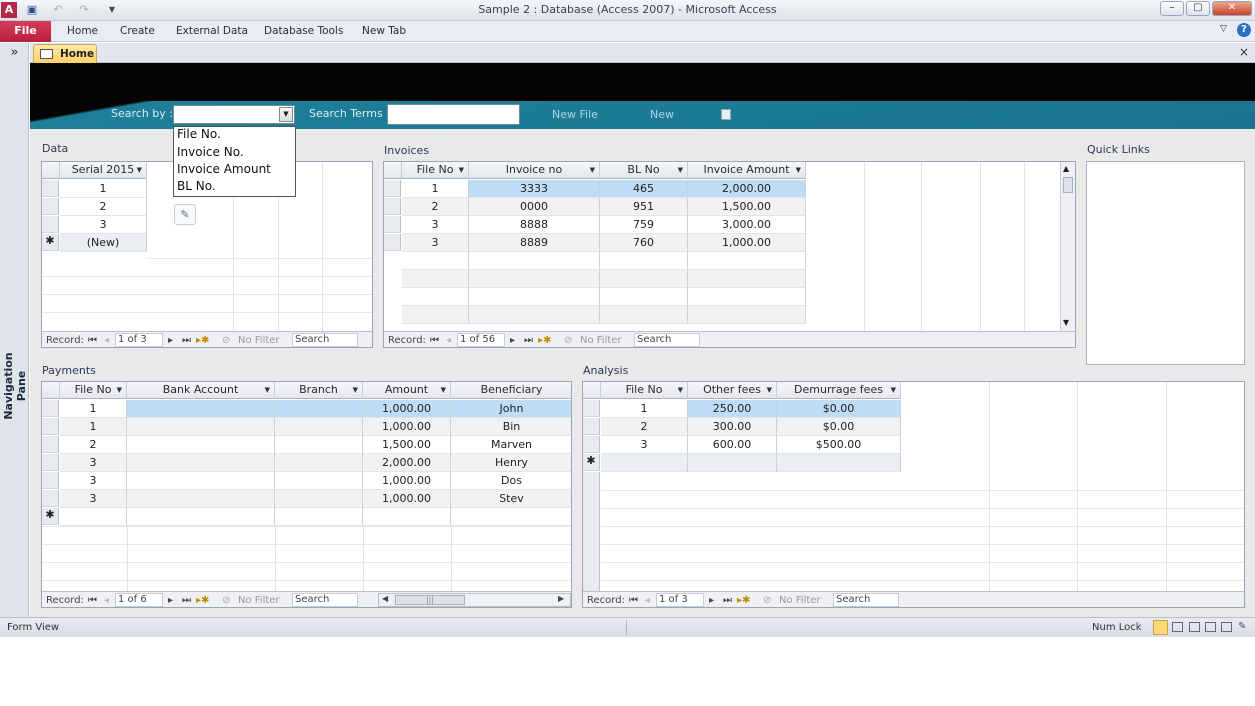  I want to click on column-header: Amount ▼, so click(407, 390).